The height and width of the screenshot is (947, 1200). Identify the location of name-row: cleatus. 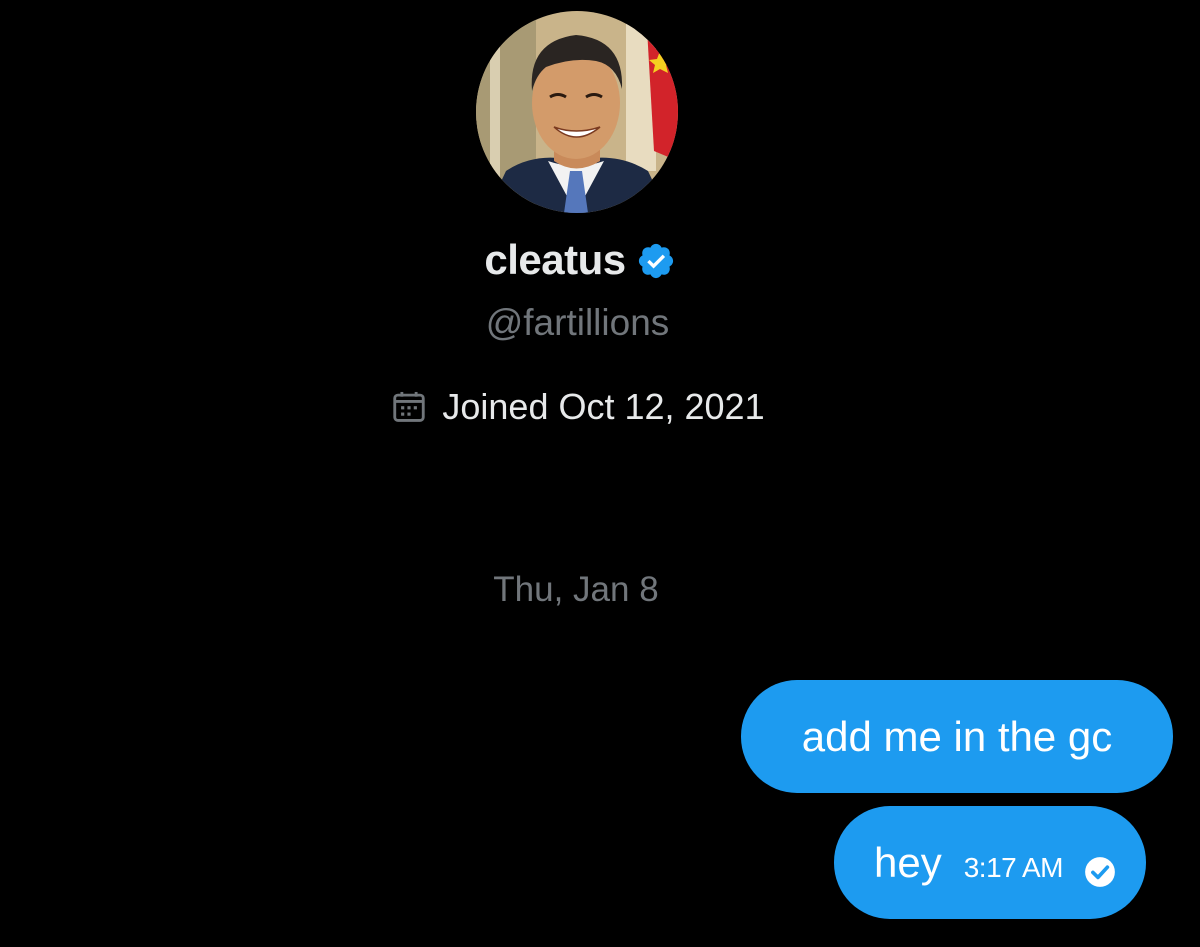
(580, 260).